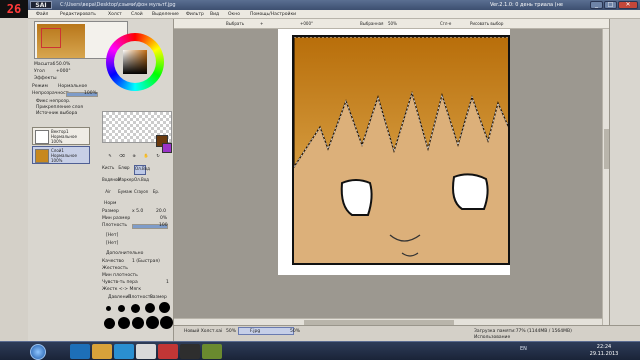  What do you see at coordinates (470, 191) in the screenshot?
I see `right-eye` at bounding box center [470, 191].